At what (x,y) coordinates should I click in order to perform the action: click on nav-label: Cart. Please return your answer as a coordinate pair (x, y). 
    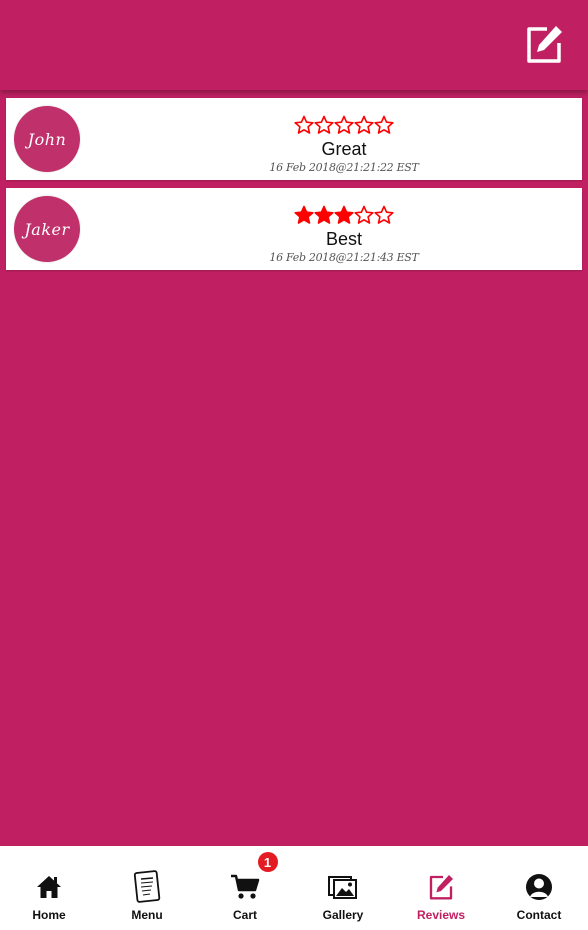
    Looking at the image, I should click on (244, 915).